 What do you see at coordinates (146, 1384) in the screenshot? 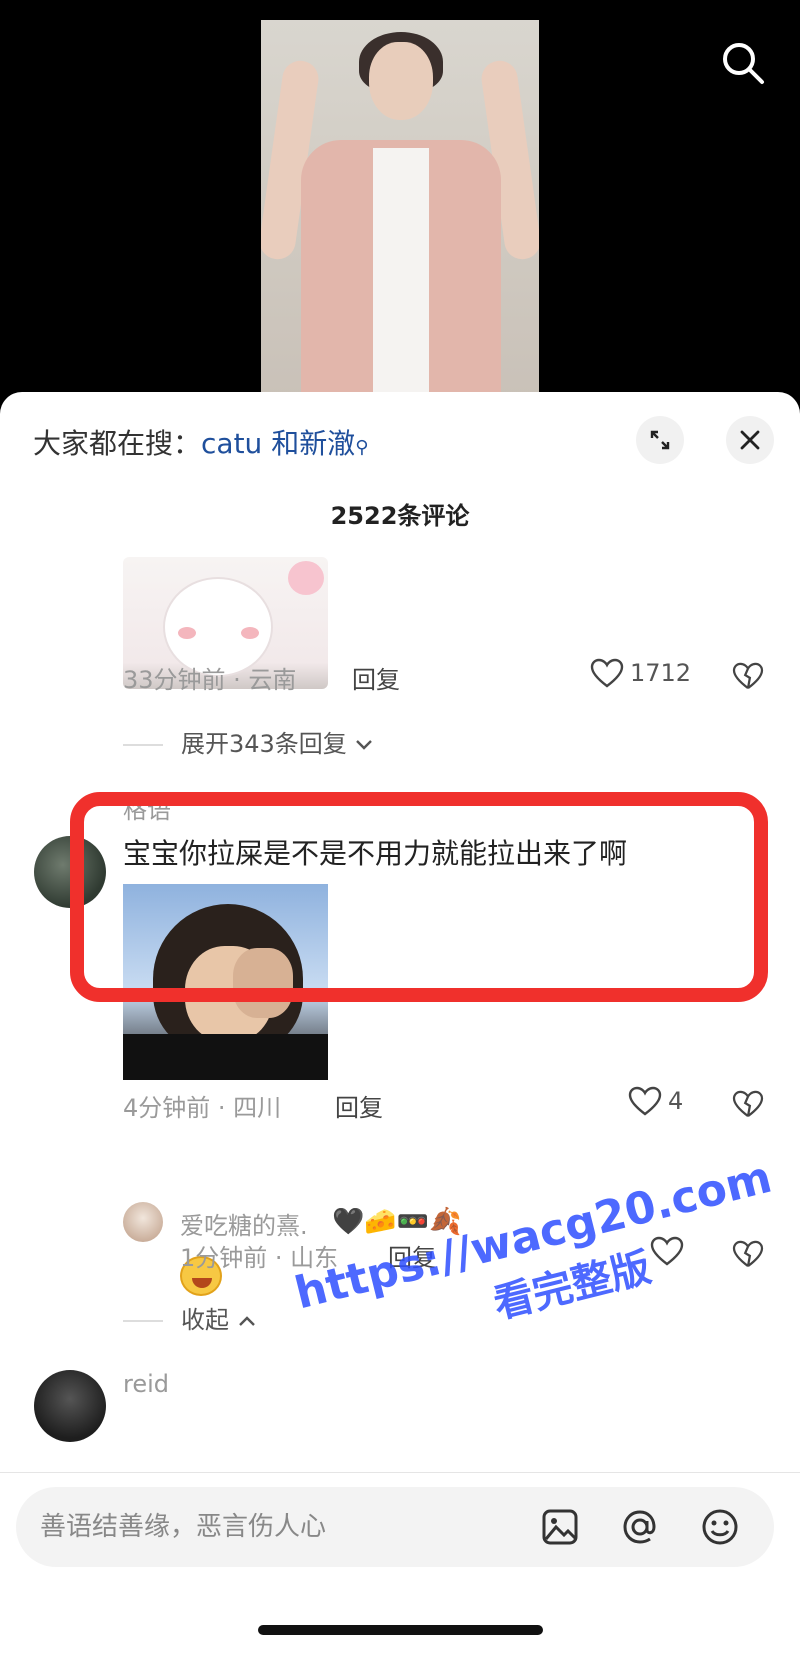
I see `comment-username: reid` at bounding box center [146, 1384].